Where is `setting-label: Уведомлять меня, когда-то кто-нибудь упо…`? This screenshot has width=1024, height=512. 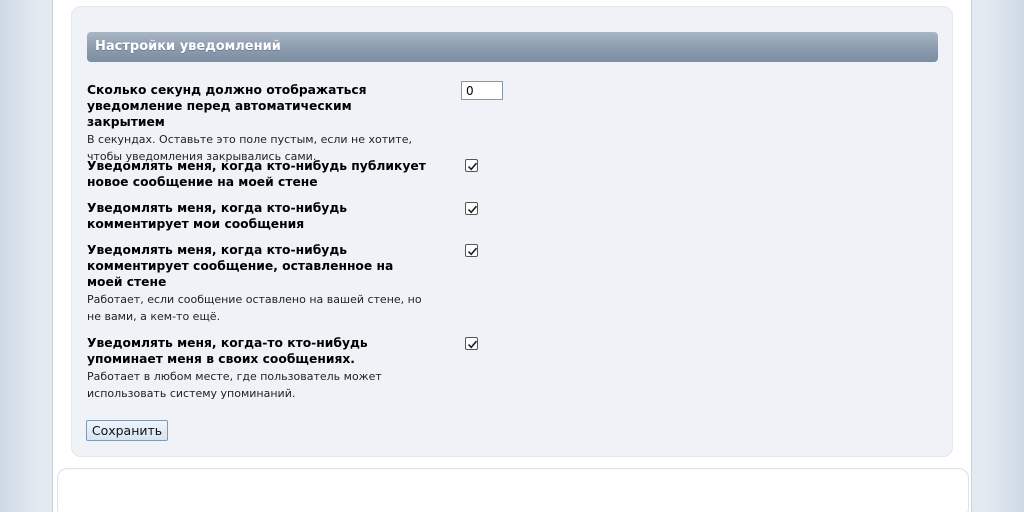
setting-label: Уведомлять меня, когда-то кто-нибудь упо… is located at coordinates (227, 351).